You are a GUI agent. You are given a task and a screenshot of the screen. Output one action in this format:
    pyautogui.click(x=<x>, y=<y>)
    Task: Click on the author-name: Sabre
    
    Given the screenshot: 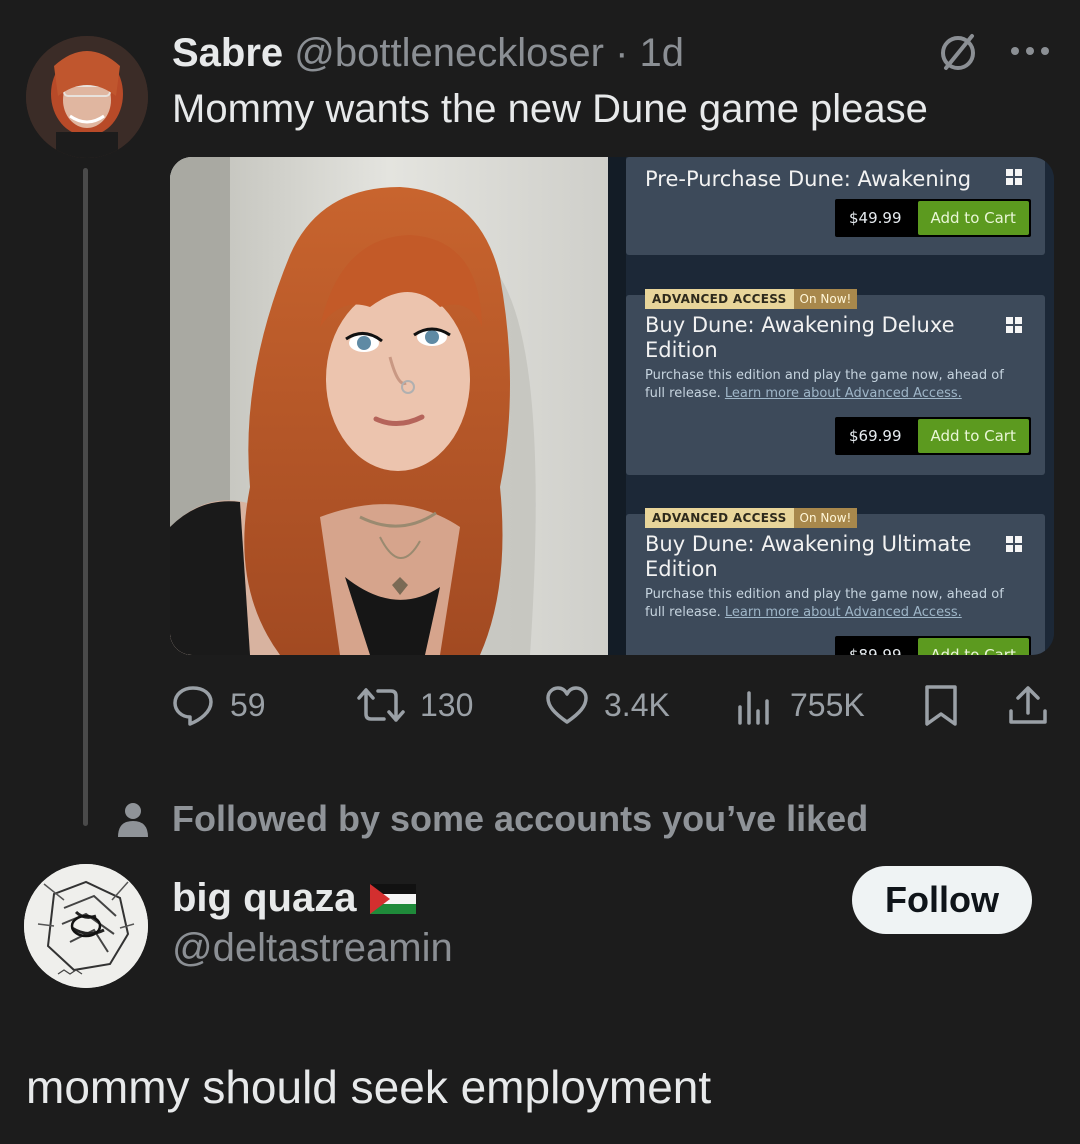 What is the action you would take?
    pyautogui.click(x=227, y=53)
    